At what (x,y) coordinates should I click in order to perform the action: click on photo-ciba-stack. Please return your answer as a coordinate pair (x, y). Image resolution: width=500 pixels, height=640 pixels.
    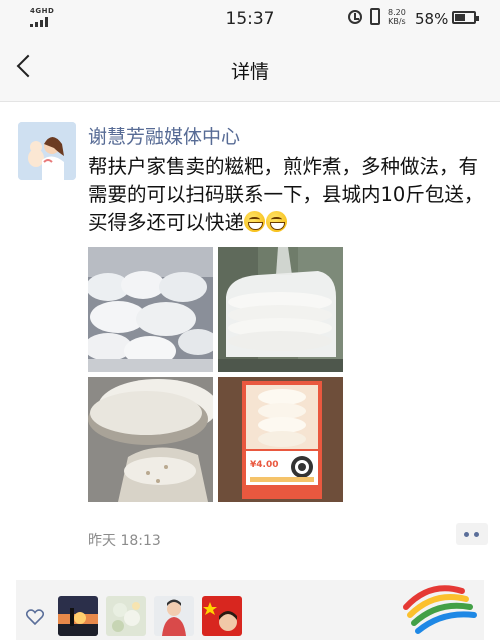
    Looking at the image, I should click on (280, 309).